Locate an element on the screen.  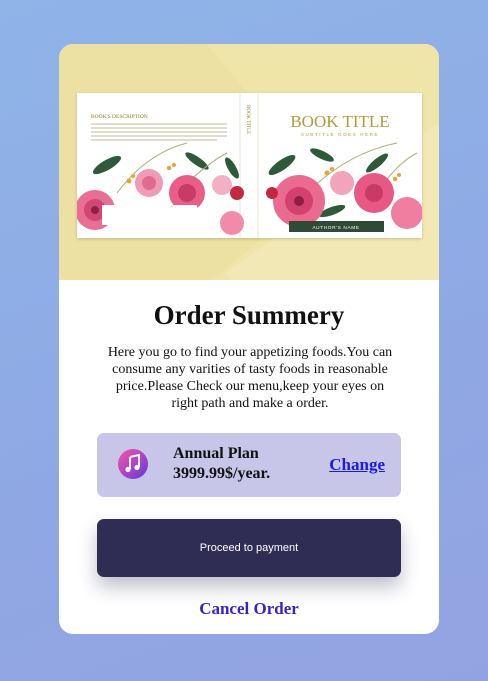
plan-name: Annual Plan is located at coordinates (216, 453).